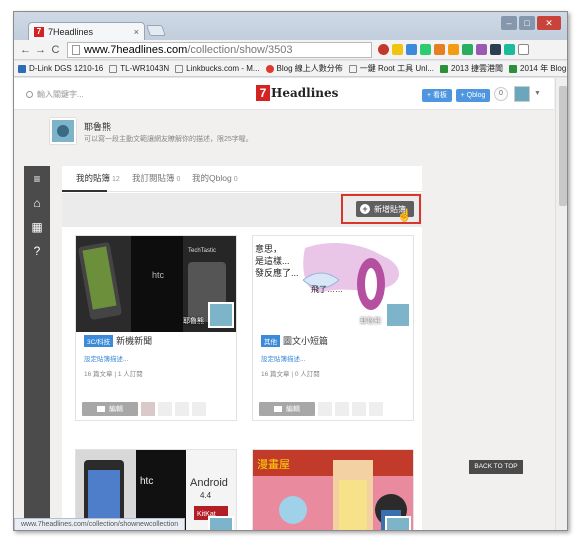 The height and width of the screenshot is (556, 580). Describe the element at coordinates (86, 31) in the screenshot. I see `browser-tab: 7 7Headlines ×` at that location.